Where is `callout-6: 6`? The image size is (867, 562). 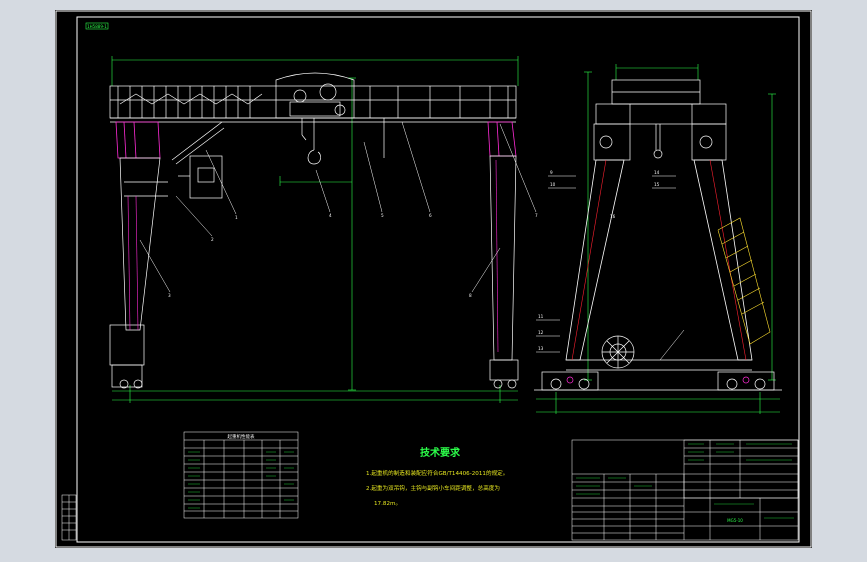
callout-6: 6 is located at coordinates (430, 215).